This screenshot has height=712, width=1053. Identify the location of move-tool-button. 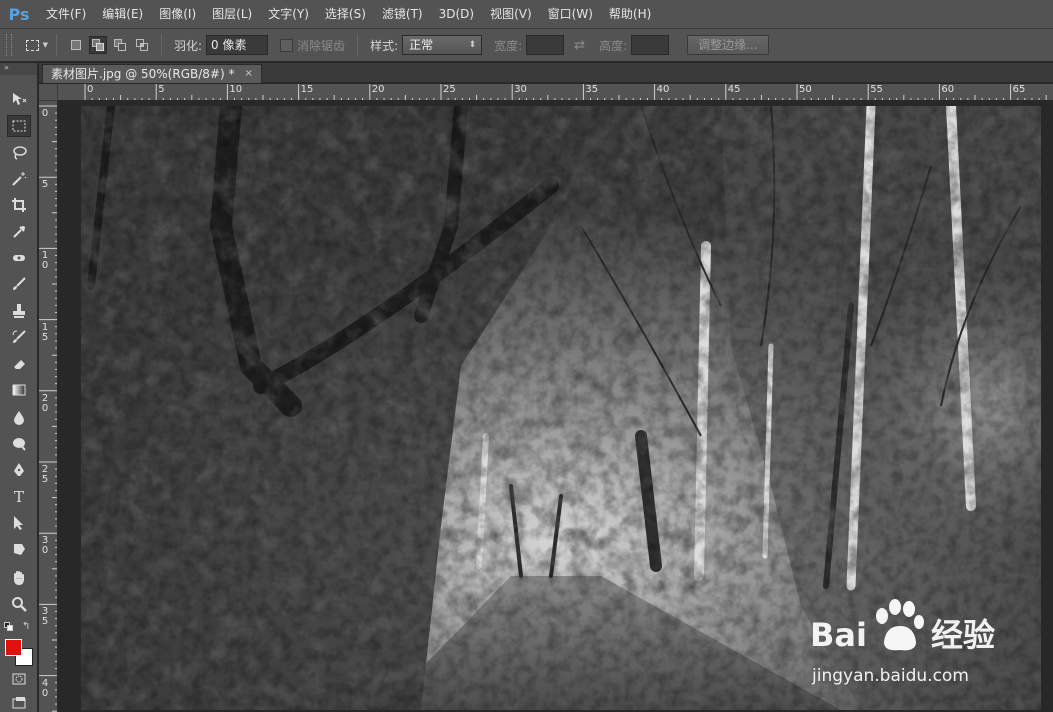
(19, 99).